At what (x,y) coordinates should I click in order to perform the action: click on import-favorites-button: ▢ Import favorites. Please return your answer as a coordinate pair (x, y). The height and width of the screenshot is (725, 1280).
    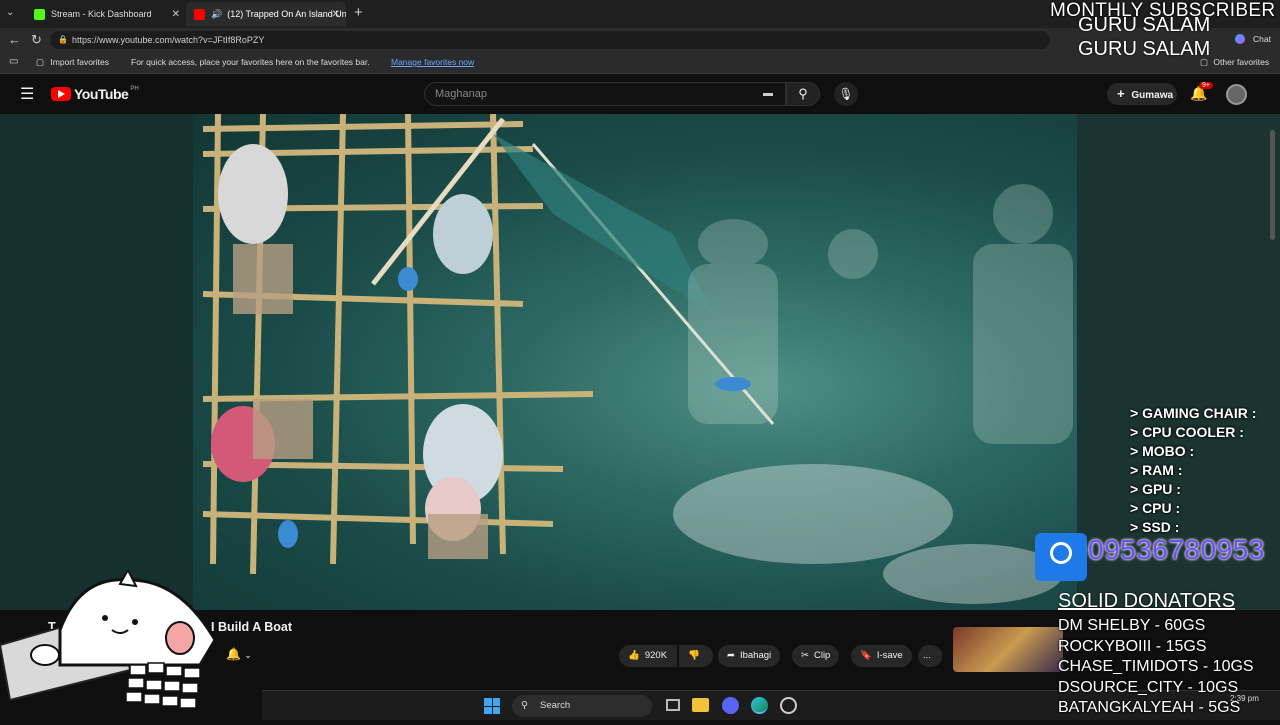
    Looking at the image, I should click on (72, 62).